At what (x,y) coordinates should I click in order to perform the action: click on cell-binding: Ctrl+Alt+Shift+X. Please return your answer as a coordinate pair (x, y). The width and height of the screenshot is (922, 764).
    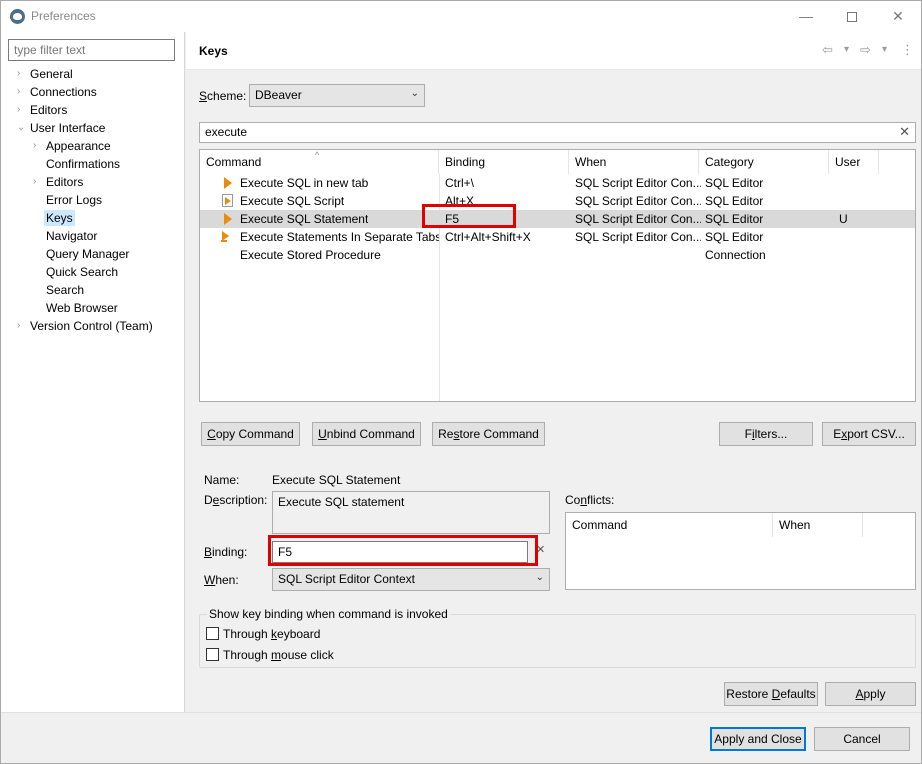
    Looking at the image, I should click on (488, 237).